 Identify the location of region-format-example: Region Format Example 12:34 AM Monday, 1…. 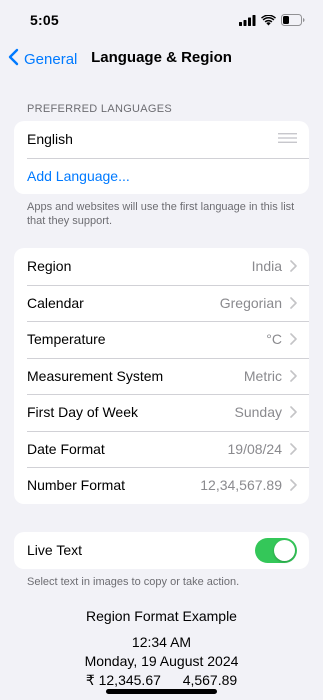
(161, 649).